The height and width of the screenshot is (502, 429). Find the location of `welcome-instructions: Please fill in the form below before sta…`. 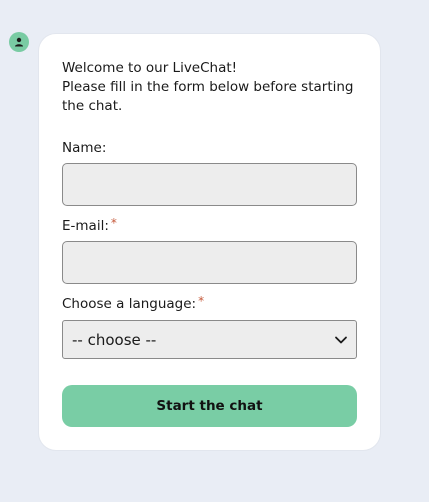

welcome-instructions: Please fill in the form below before sta… is located at coordinates (208, 96).